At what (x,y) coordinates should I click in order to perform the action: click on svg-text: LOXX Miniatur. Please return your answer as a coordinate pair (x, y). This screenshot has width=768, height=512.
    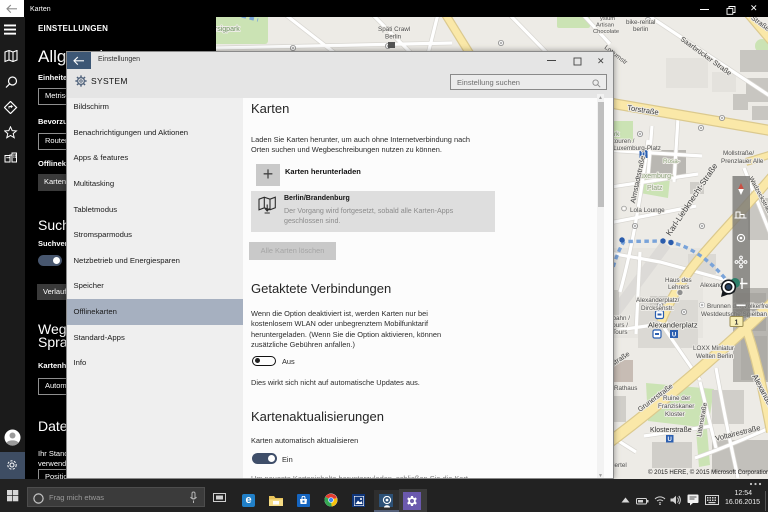
    Looking at the image, I should click on (713, 348).